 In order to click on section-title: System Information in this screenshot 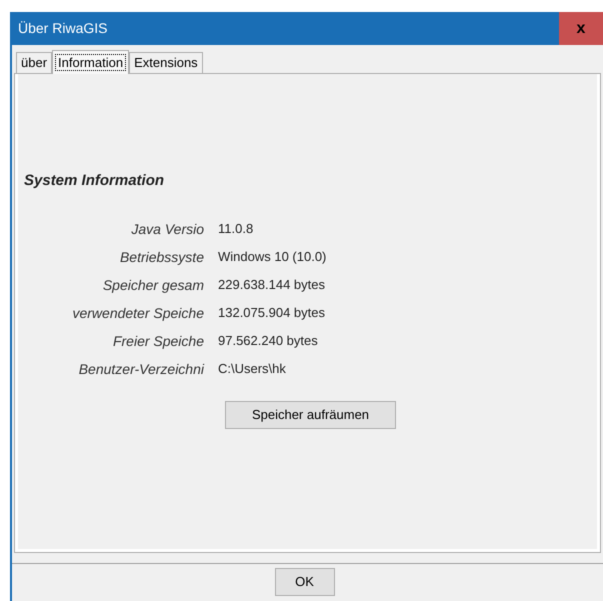, I will do `click(94, 181)`.